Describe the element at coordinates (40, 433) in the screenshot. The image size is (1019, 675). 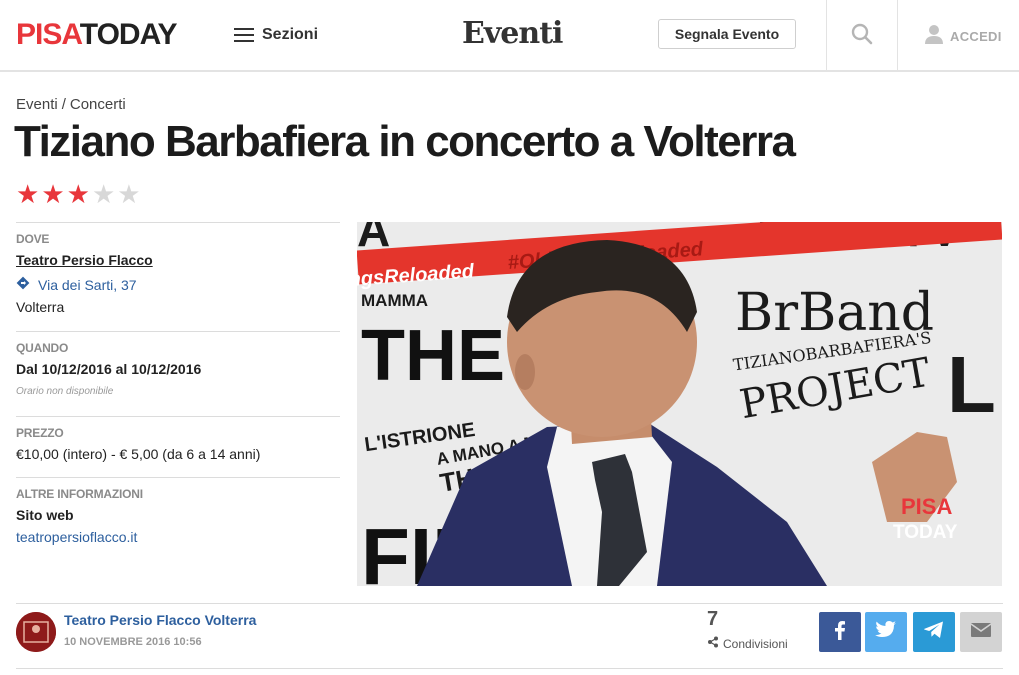
I see `price-label: PREZZO` at that location.